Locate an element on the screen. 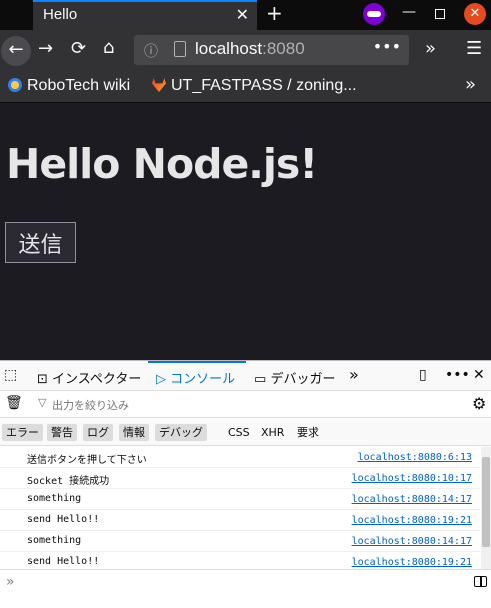  split-console-icon is located at coordinates (480, 581).